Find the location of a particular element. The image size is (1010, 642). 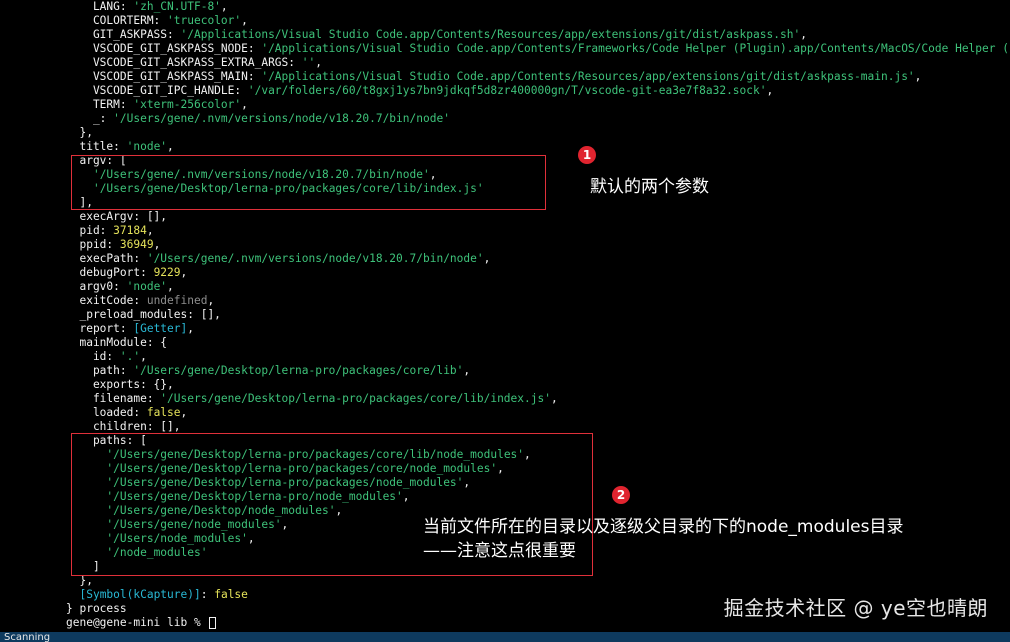

terminal-token: }, is located at coordinates (79, 132).